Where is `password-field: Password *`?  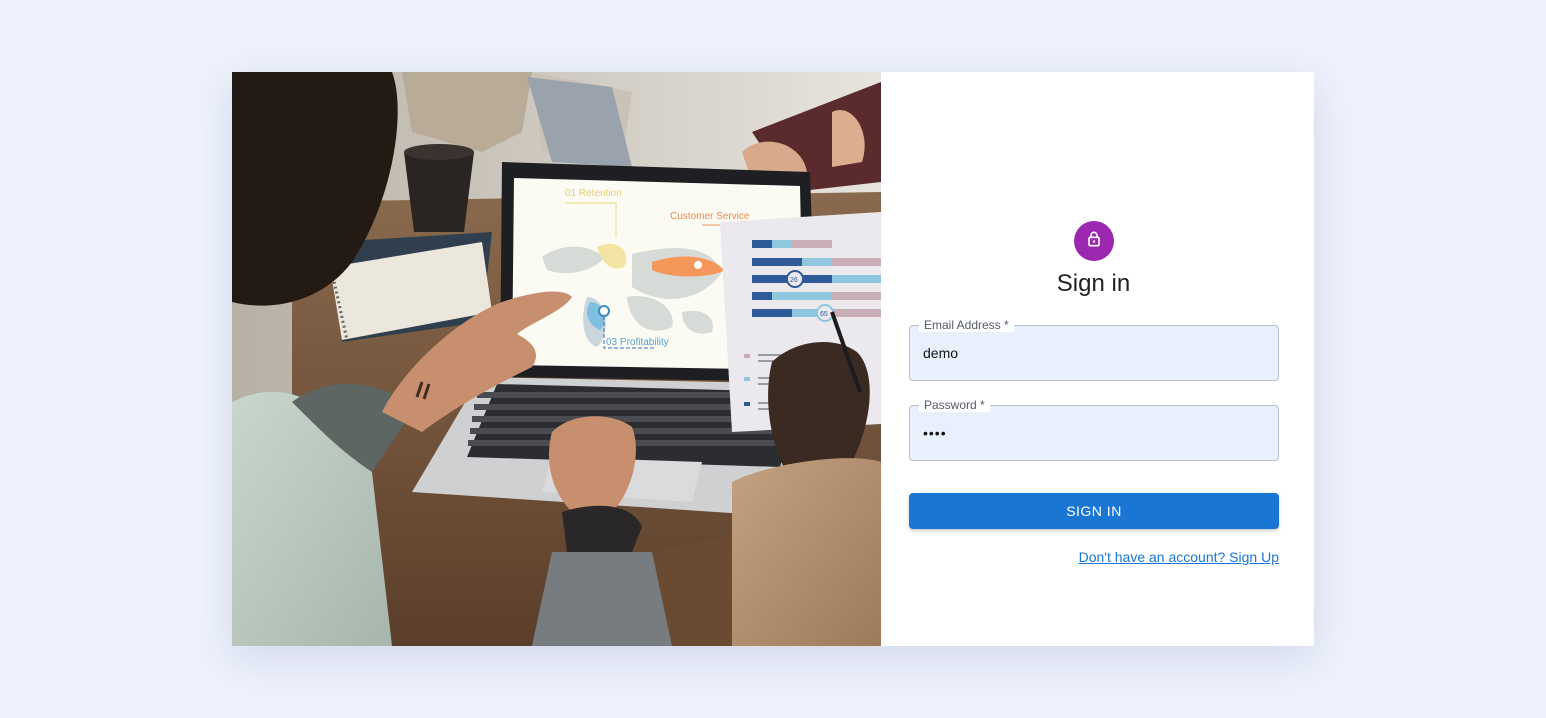
password-field: Password * is located at coordinates (1094, 429).